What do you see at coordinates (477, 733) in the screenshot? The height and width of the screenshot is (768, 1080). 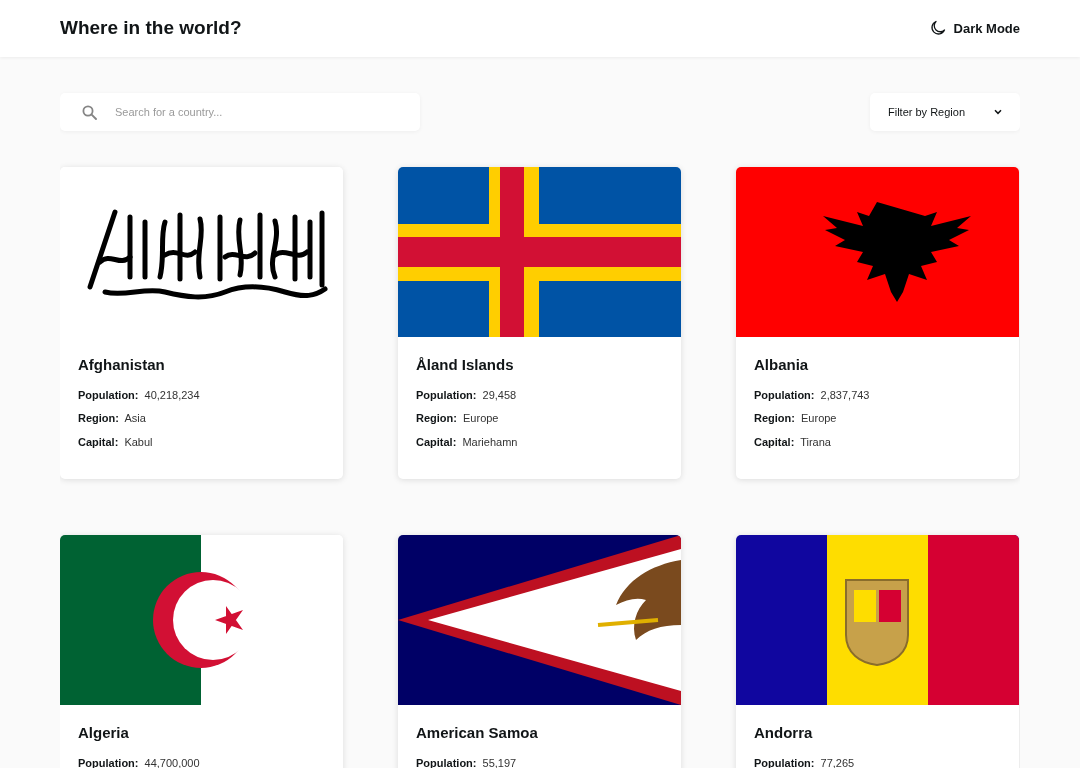 I see `country-name: American Samoa` at bounding box center [477, 733].